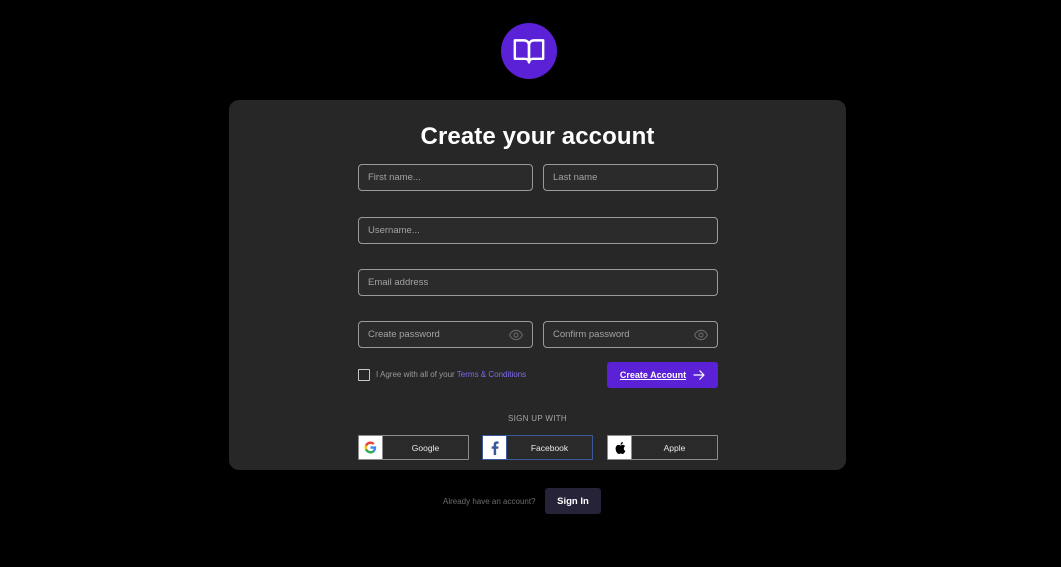  Describe the element at coordinates (489, 501) in the screenshot. I see `already-have-account-text: Already have an account?` at that location.